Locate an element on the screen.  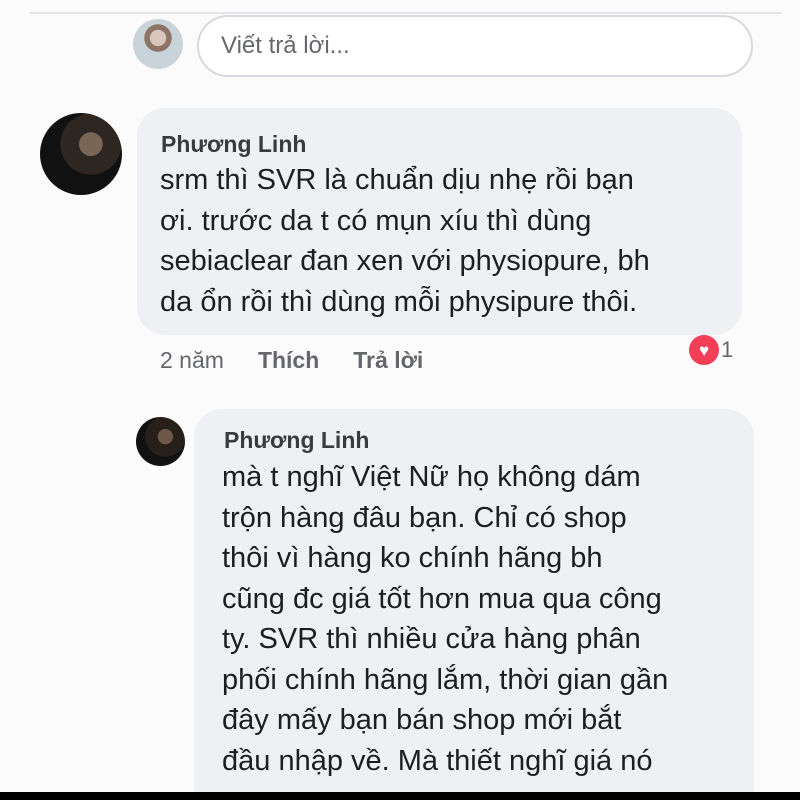
comment-author: Phương Linh is located at coordinates (233, 144).